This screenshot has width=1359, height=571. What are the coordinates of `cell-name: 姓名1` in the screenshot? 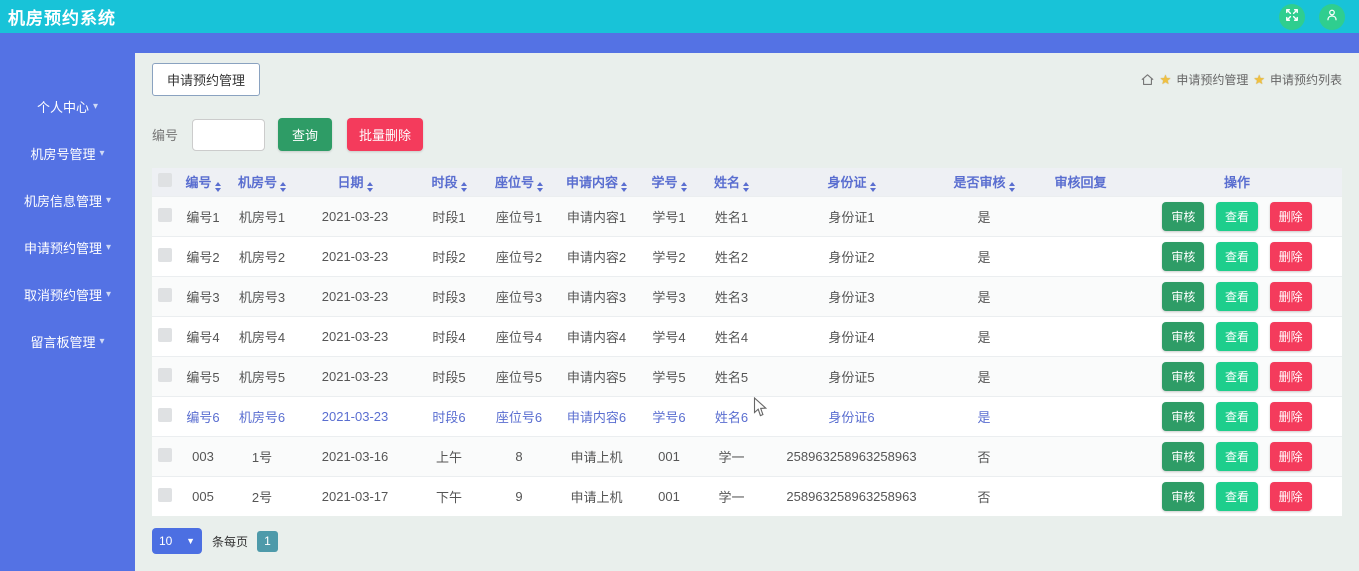 It's located at (731, 215).